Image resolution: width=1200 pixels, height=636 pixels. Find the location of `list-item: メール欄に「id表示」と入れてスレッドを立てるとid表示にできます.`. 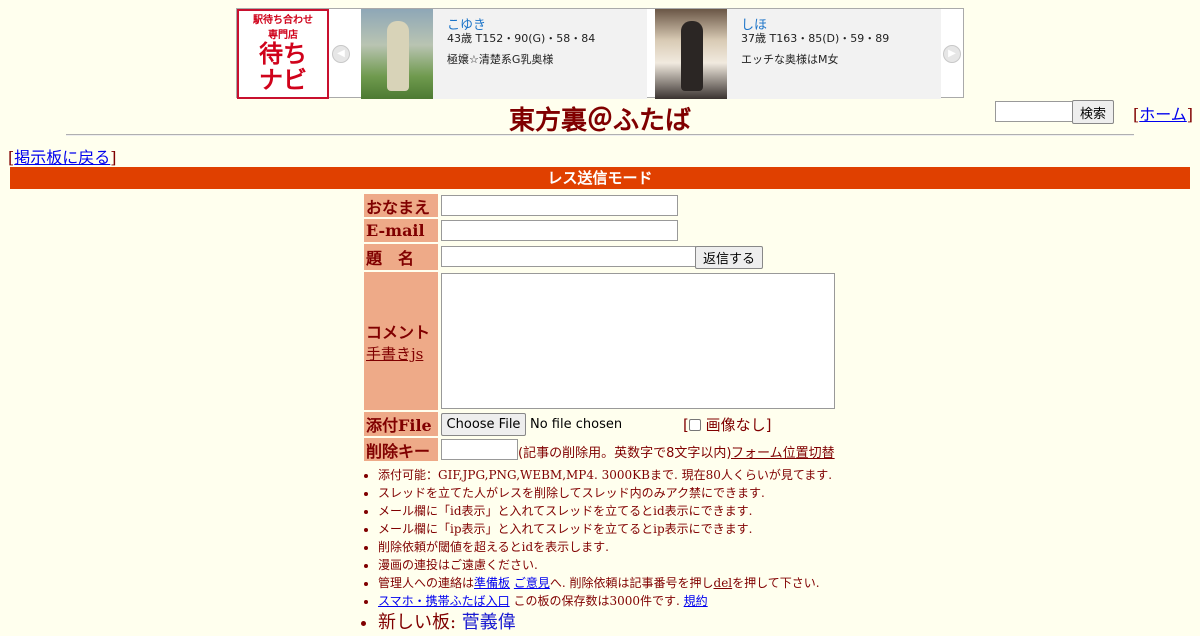

list-item: メール欄に「id表示」と入れてスレッドを立てるとid表示にできます. is located at coordinates (605, 511).